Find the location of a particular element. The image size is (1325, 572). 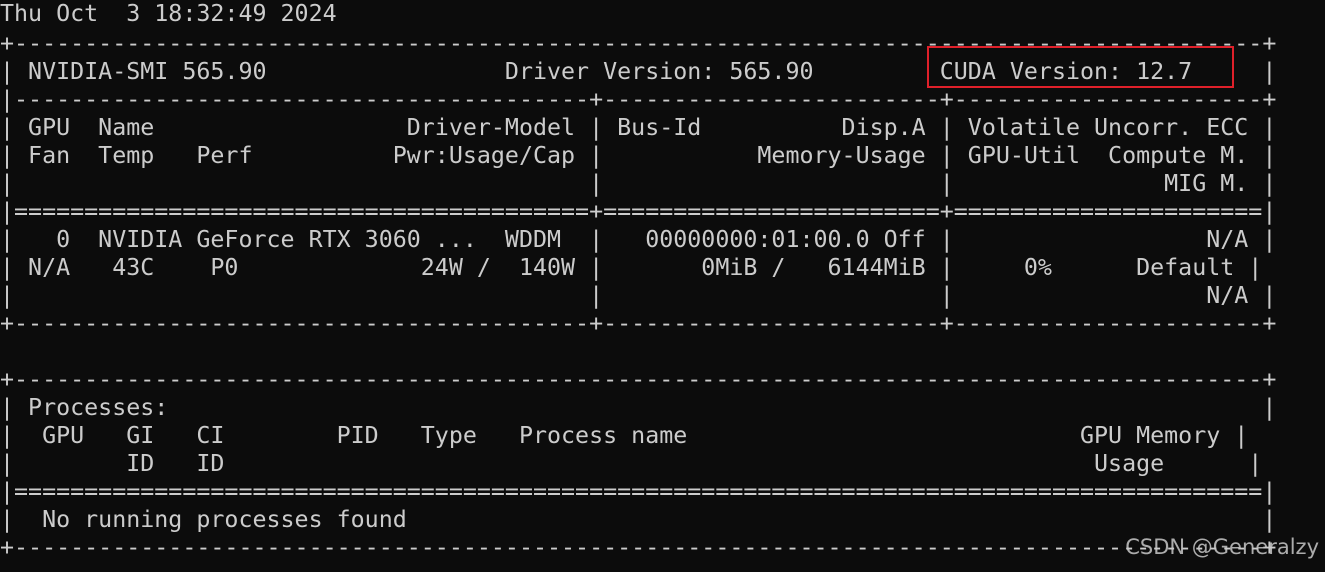

timestamp-line: Thu Oct 3 18:32:49 2024 is located at coordinates (168, 13).